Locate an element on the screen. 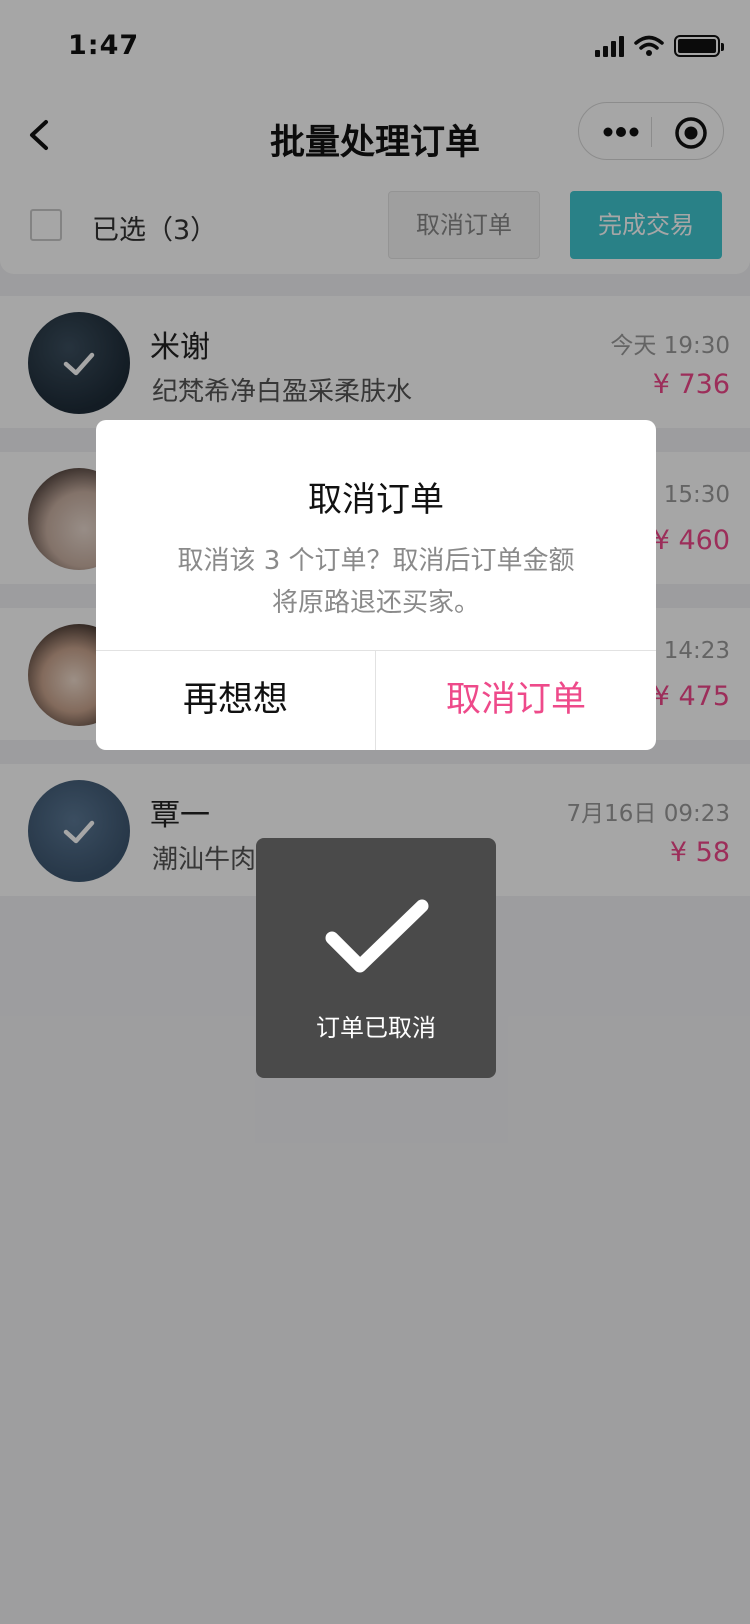 This screenshot has width=750, height=1624. success-toast: 订单已取消 is located at coordinates (376, 958).